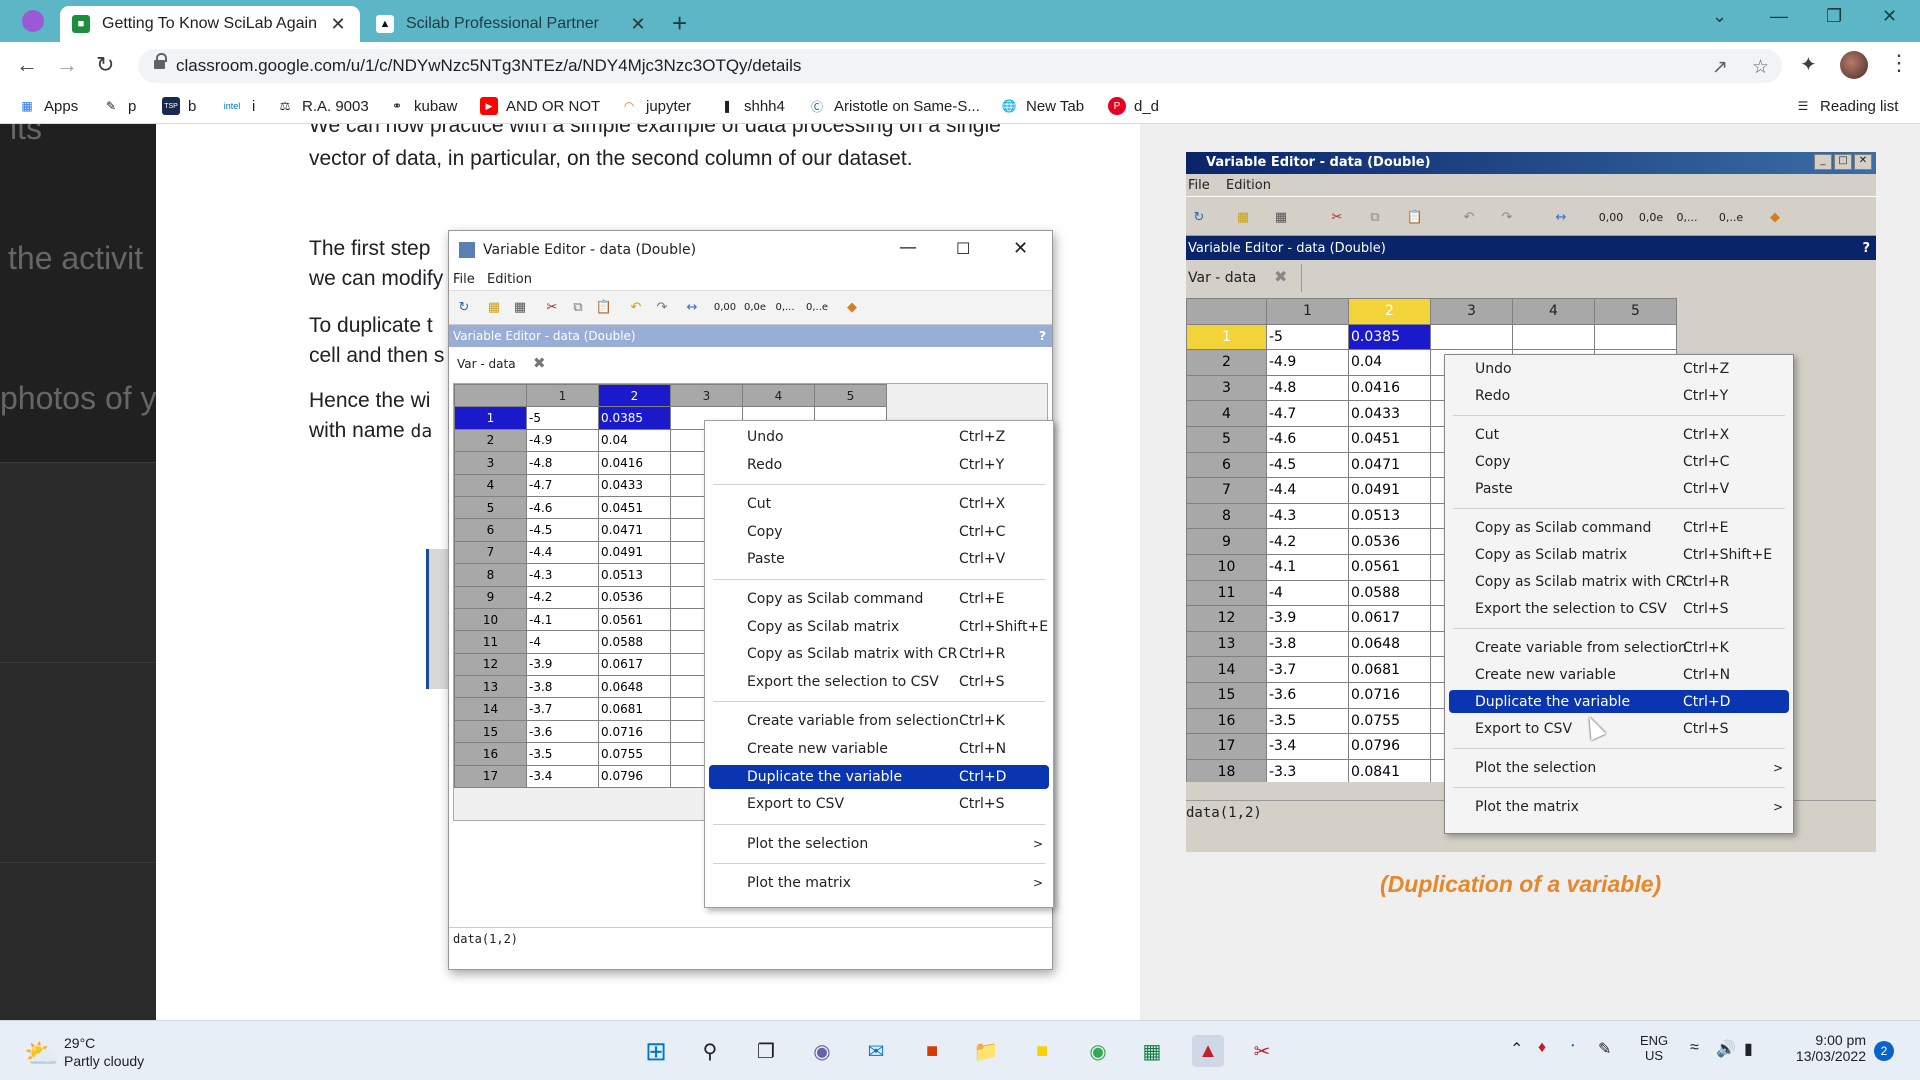  What do you see at coordinates (634, 485) in the screenshot?
I see `grid-cell: 0.0433` at bounding box center [634, 485].